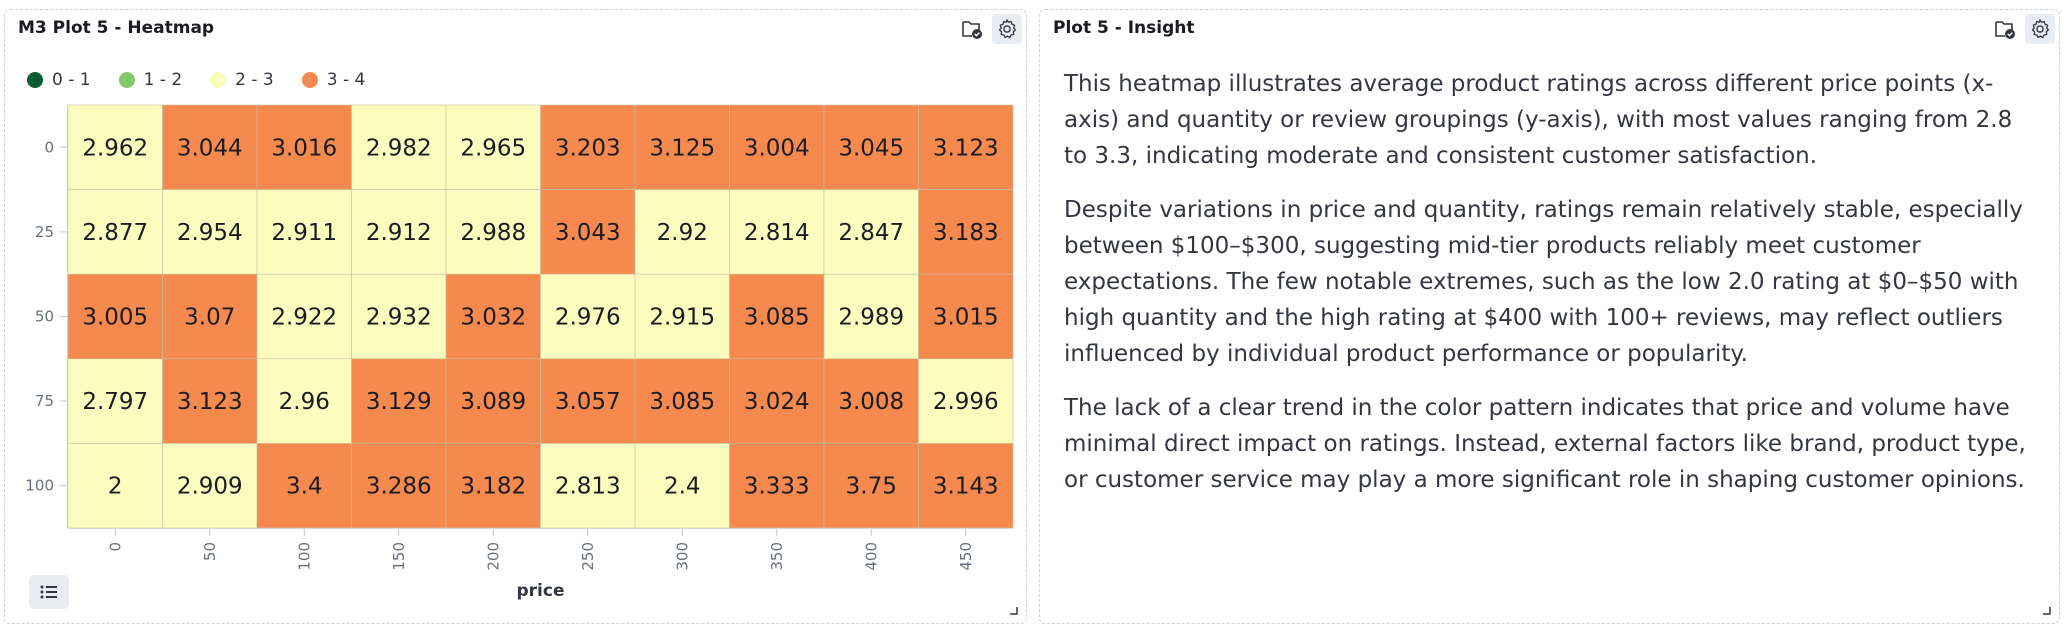 This screenshot has width=2064, height=630. Describe the element at coordinates (871, 402) in the screenshot. I see `cell-value-label: 3.008` at that location.